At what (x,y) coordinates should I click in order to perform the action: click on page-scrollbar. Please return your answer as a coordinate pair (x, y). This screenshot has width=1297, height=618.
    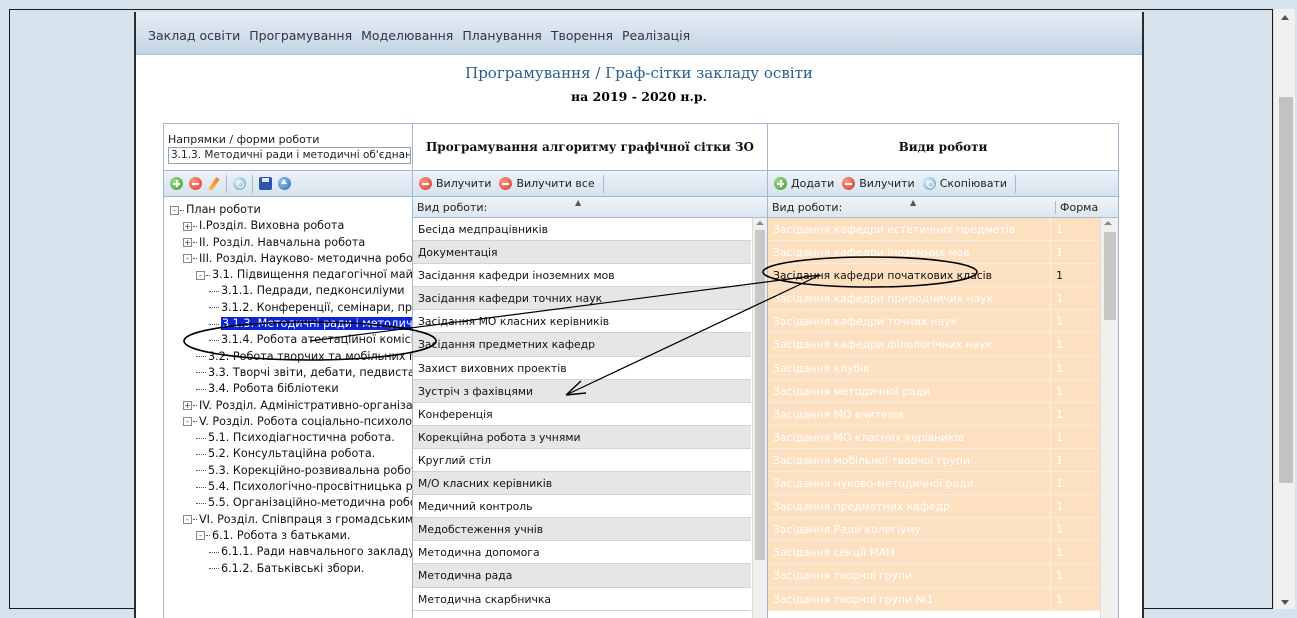
    Looking at the image, I should click on (1284, 309).